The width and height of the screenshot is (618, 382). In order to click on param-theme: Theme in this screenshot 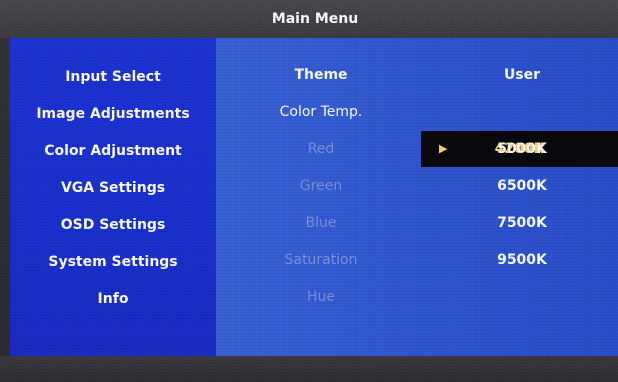, I will do `click(321, 75)`.